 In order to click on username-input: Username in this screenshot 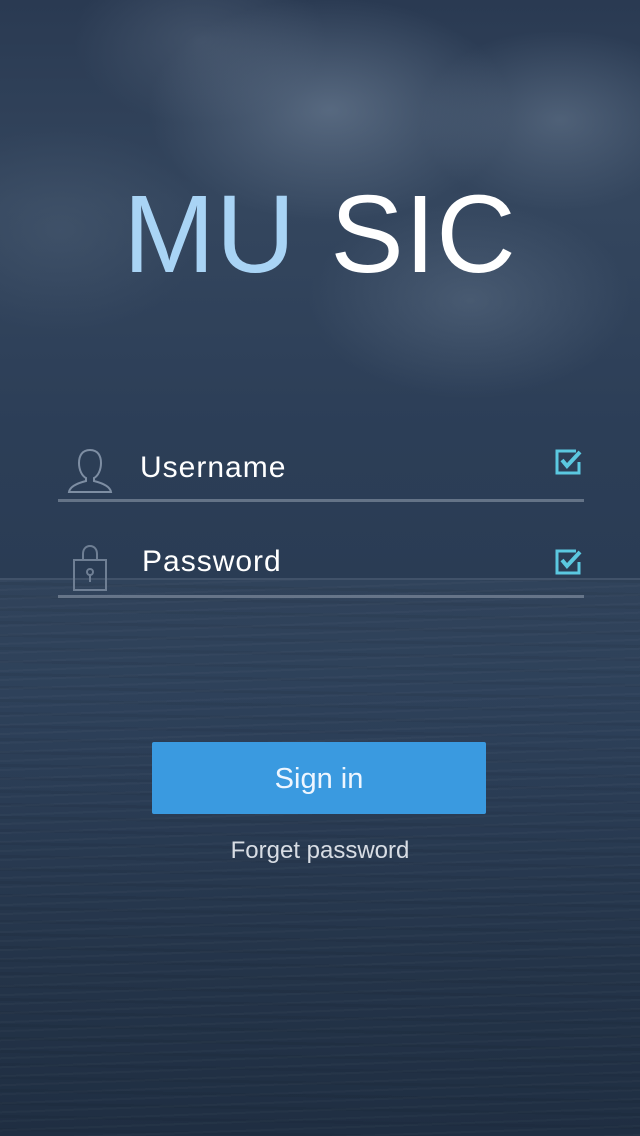, I will do `click(213, 468)`.